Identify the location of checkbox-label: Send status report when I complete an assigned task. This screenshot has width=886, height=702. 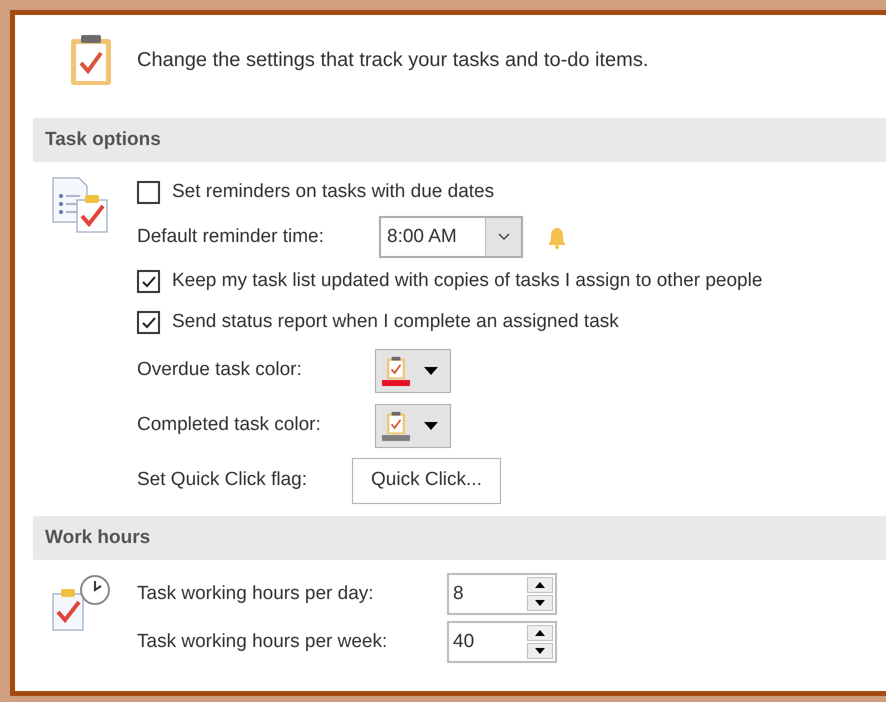
(395, 322).